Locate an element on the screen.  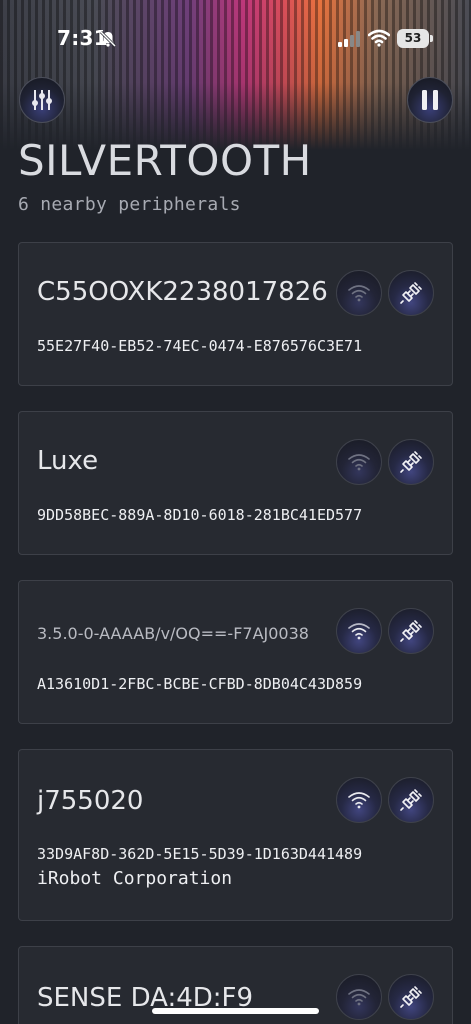
peripheral-uuid: A13610D1-2FBC-BCBE-CFBD-8DB04C43D859 is located at coordinates (200, 684).